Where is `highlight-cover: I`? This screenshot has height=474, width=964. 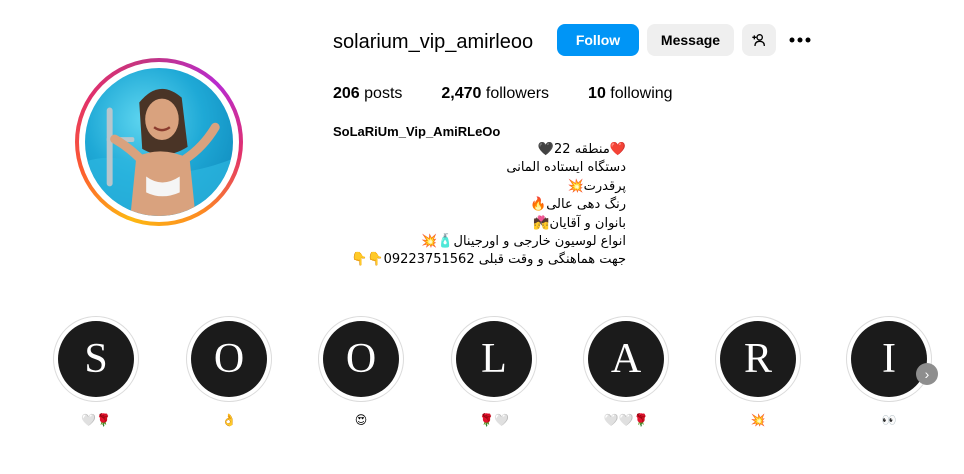 highlight-cover: I is located at coordinates (889, 359).